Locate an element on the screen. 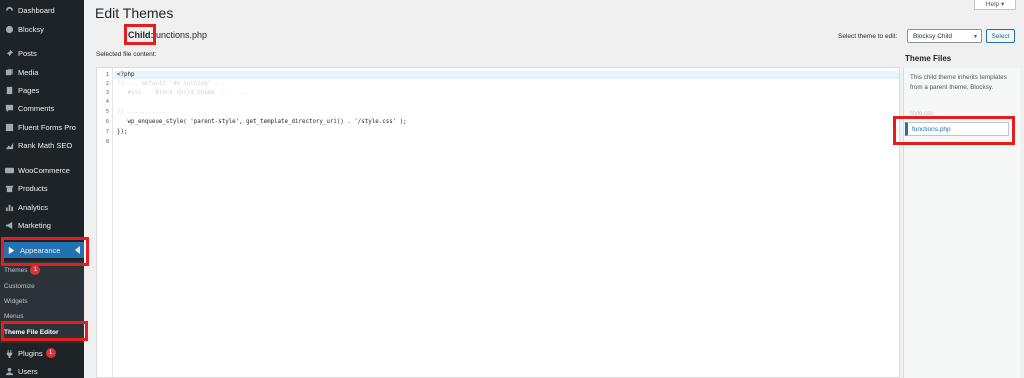 The height and width of the screenshot is (378, 1024). pin-icon is located at coordinates (9, 53).